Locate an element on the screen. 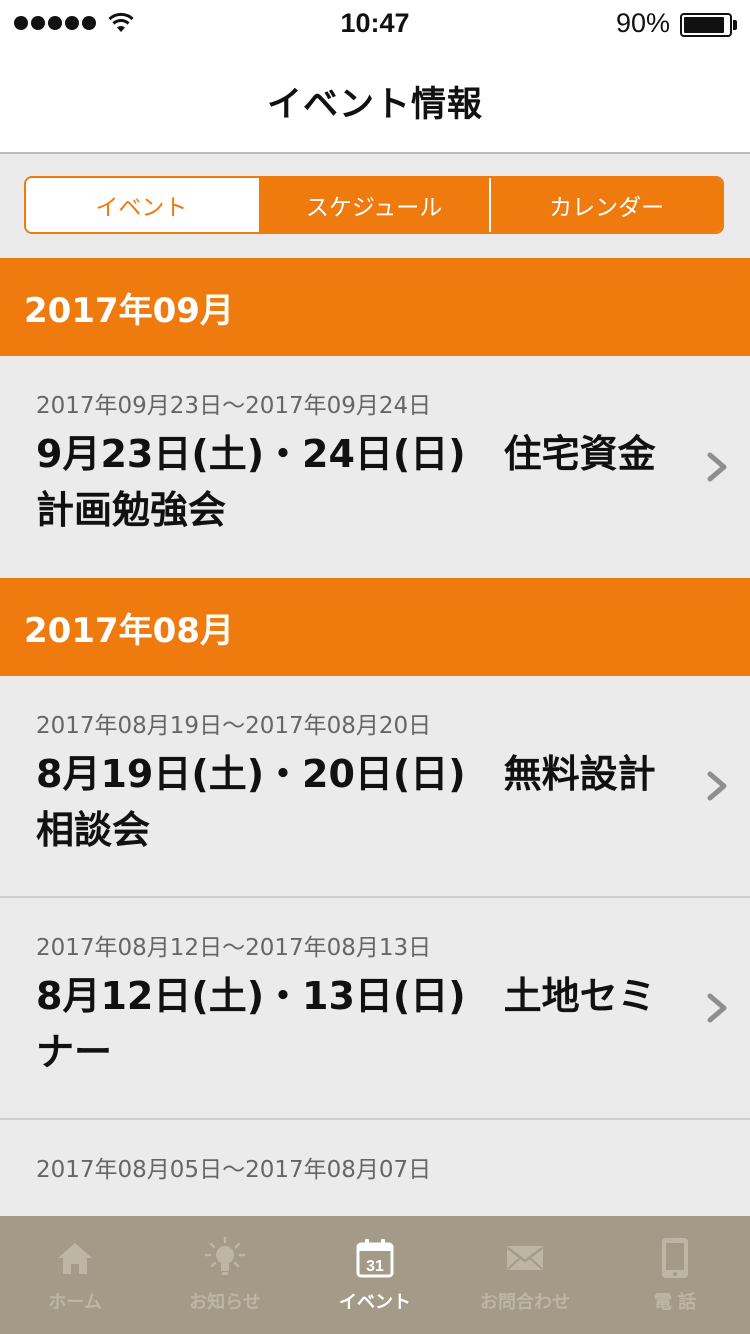  segment-calendar: カレンダー is located at coordinates (605, 205).